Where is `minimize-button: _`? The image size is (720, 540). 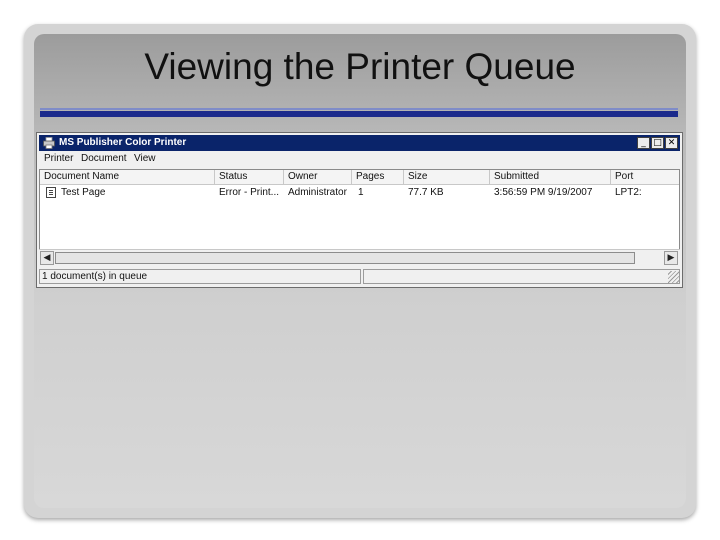 minimize-button: _ is located at coordinates (643, 143).